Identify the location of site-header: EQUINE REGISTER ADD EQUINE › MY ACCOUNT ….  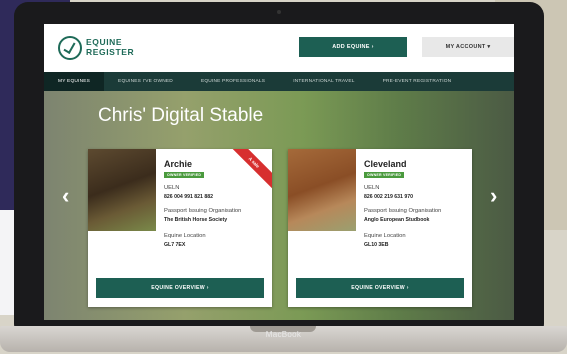
(279, 48).